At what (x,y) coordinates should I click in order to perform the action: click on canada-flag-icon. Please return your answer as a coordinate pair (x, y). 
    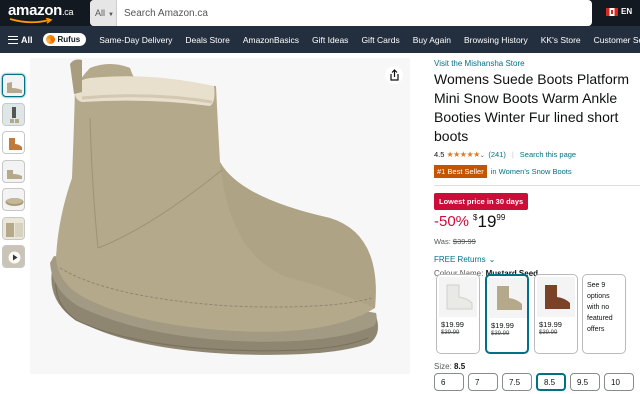
    Looking at the image, I should click on (612, 11).